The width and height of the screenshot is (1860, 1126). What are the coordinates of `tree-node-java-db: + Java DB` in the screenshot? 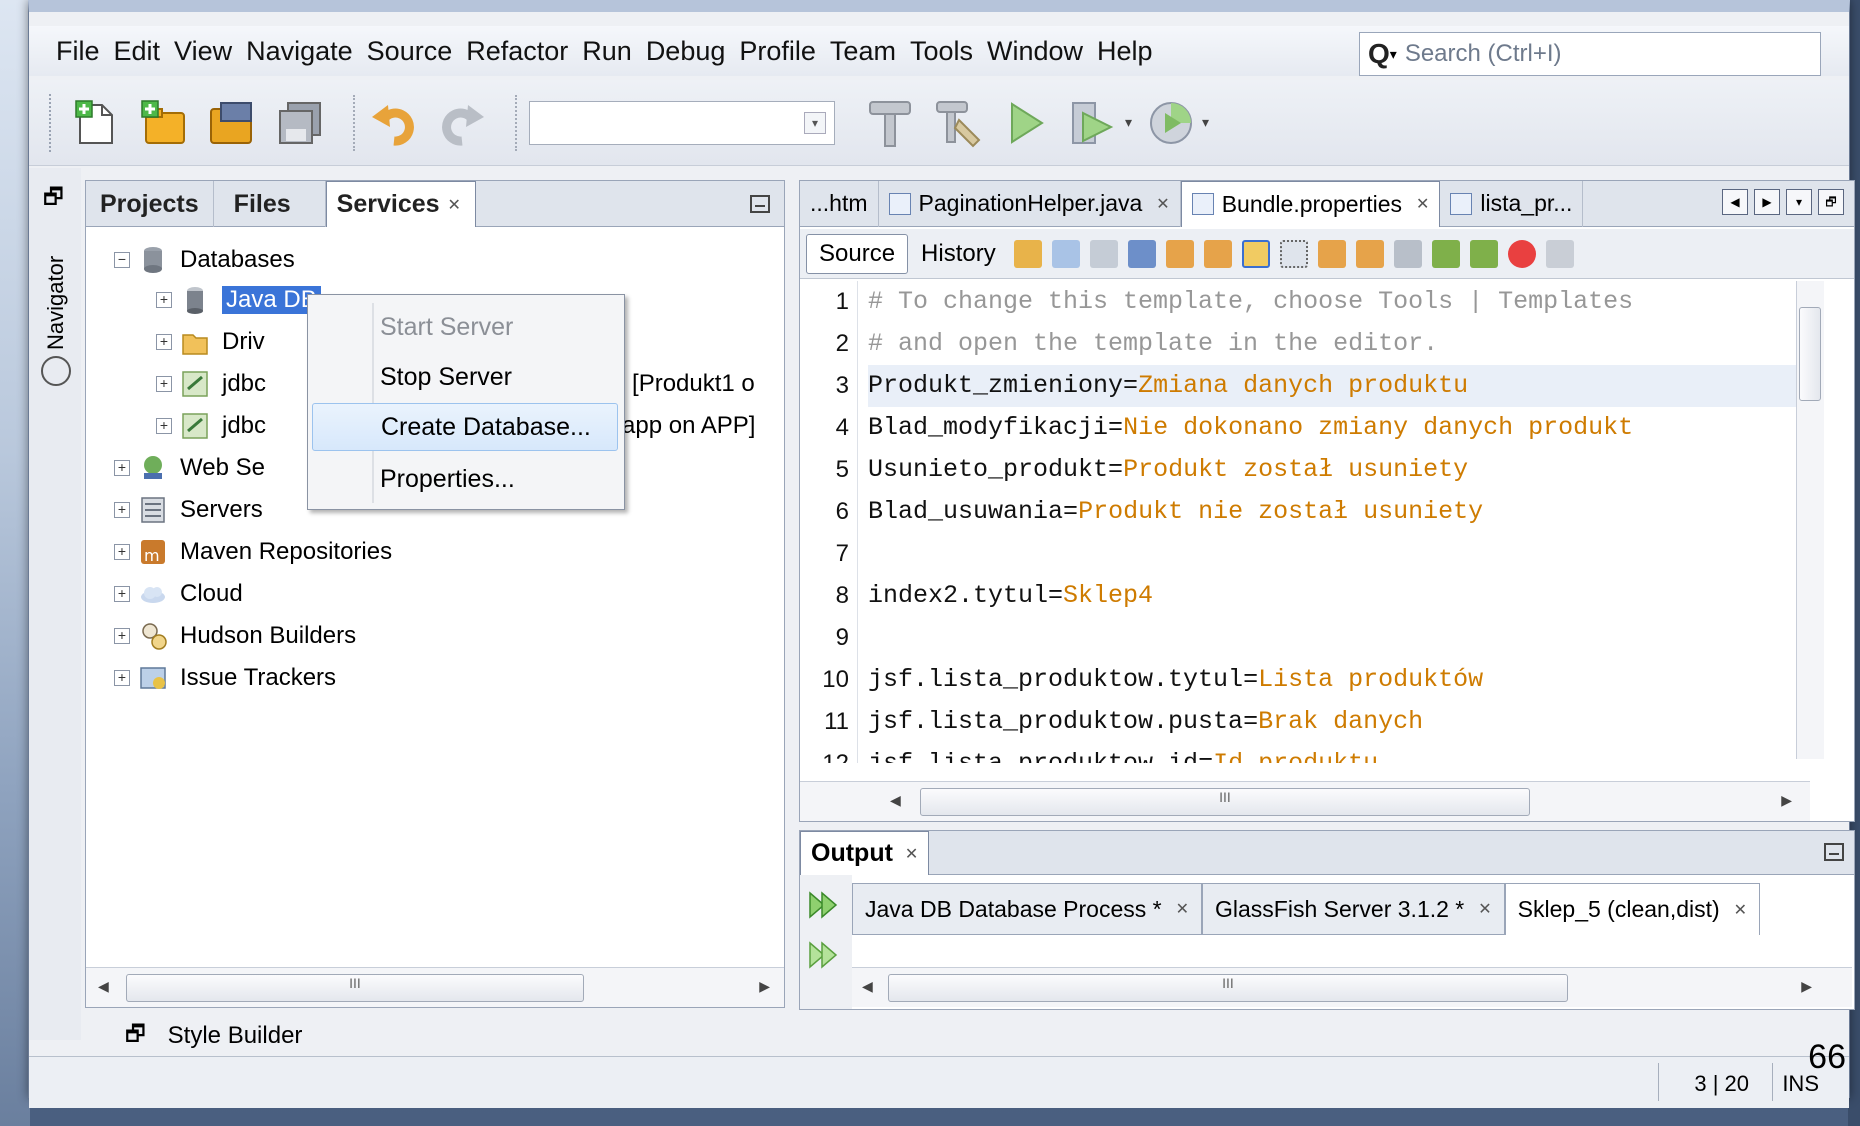 It's located at (238, 300).